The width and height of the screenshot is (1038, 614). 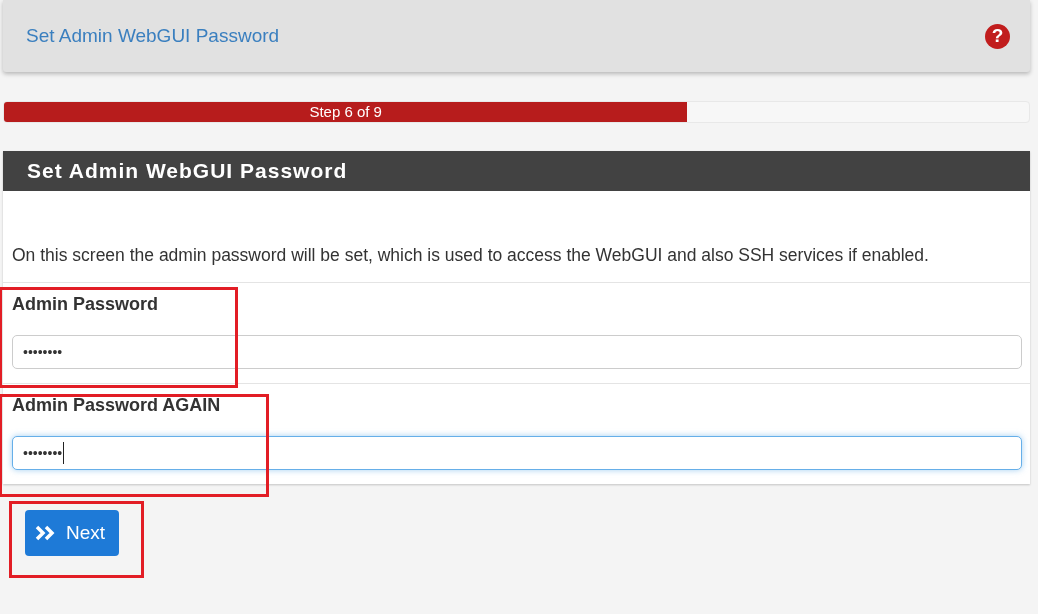 What do you see at coordinates (72, 533) in the screenshot?
I see `next-button: Next` at bounding box center [72, 533].